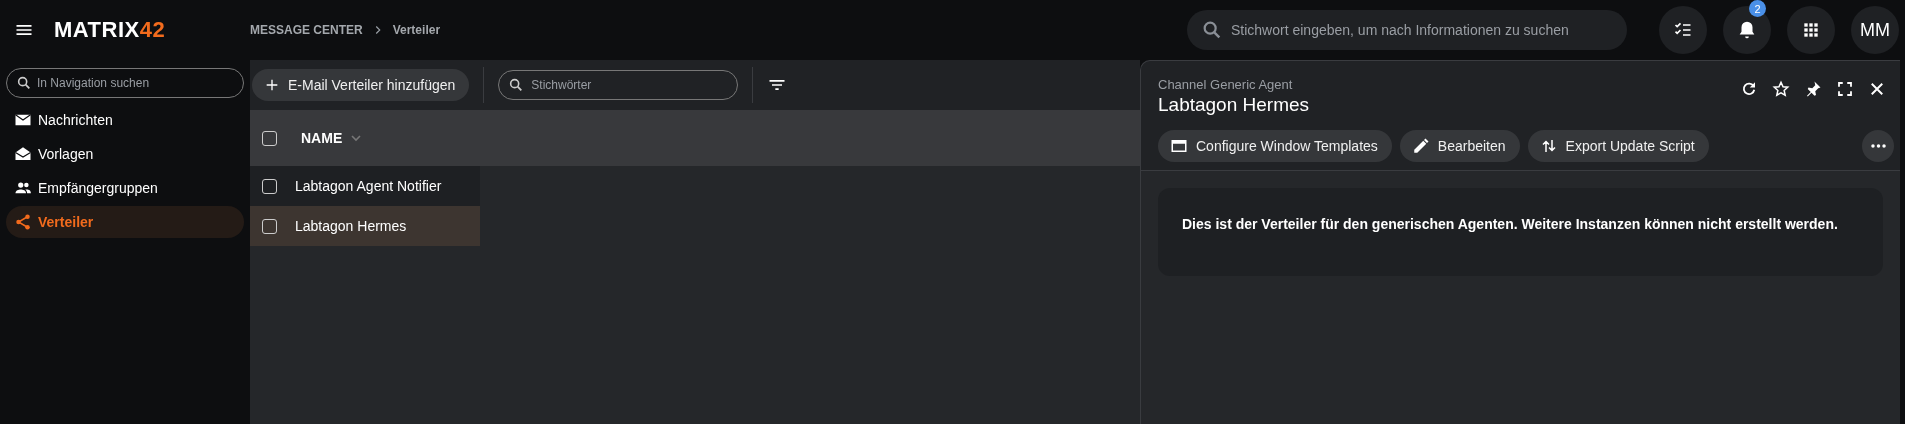  I want to click on open-envelope-icon, so click(23, 154).